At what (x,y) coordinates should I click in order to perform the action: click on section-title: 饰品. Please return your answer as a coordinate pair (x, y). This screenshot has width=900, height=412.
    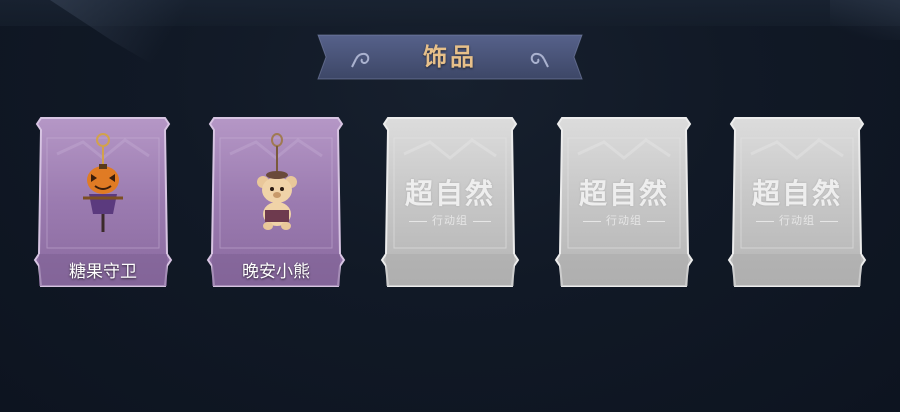
    Looking at the image, I should click on (450, 57).